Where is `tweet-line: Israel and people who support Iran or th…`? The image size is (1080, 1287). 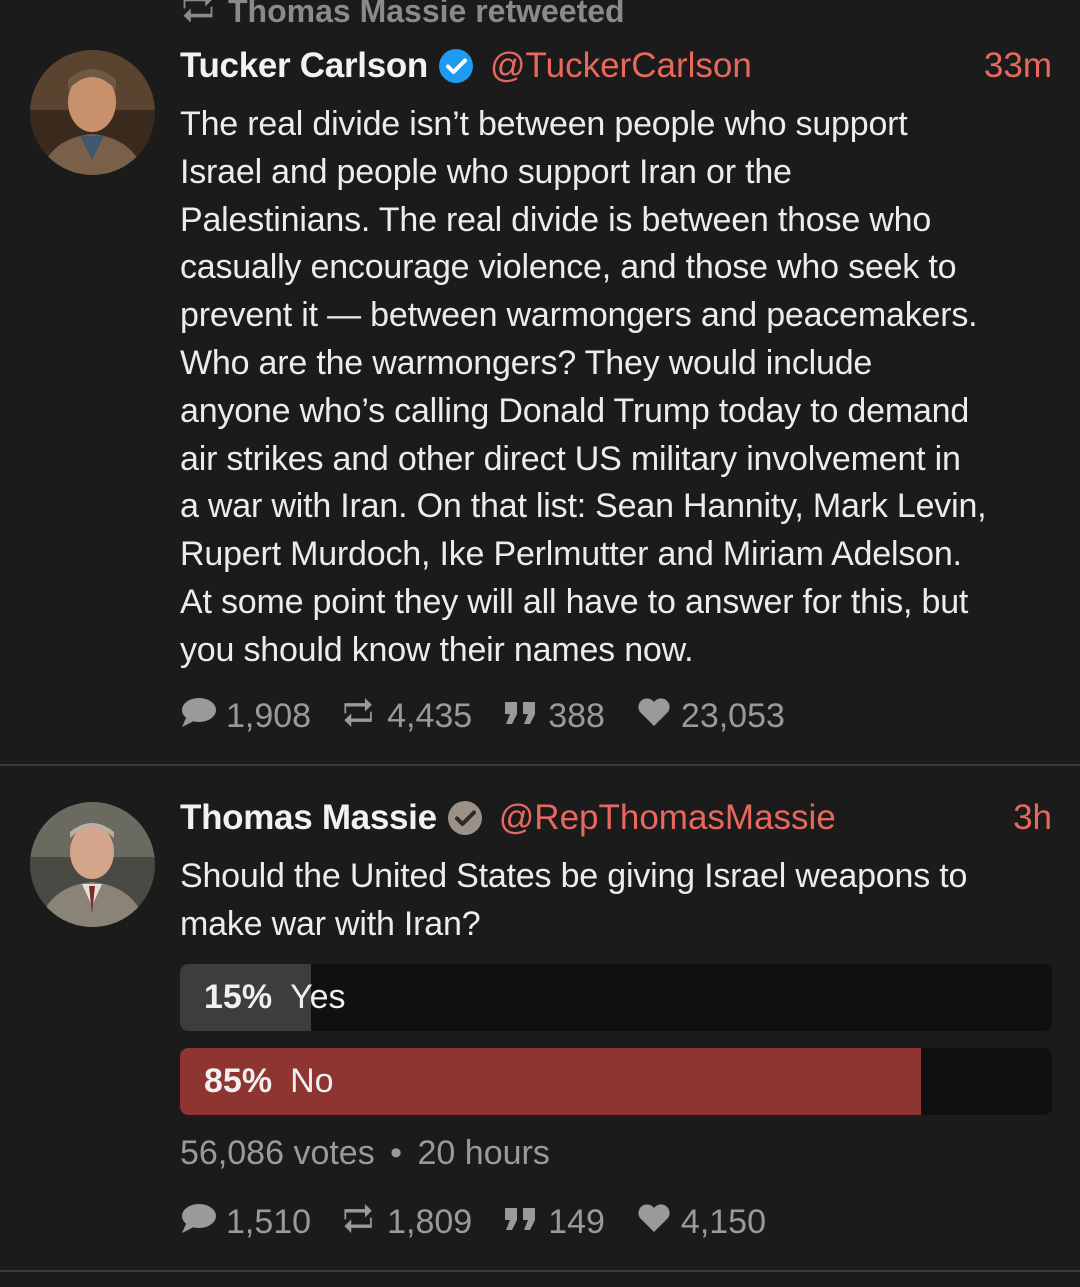
tweet-line: Israel and people who support Iran or th… is located at coordinates (486, 171).